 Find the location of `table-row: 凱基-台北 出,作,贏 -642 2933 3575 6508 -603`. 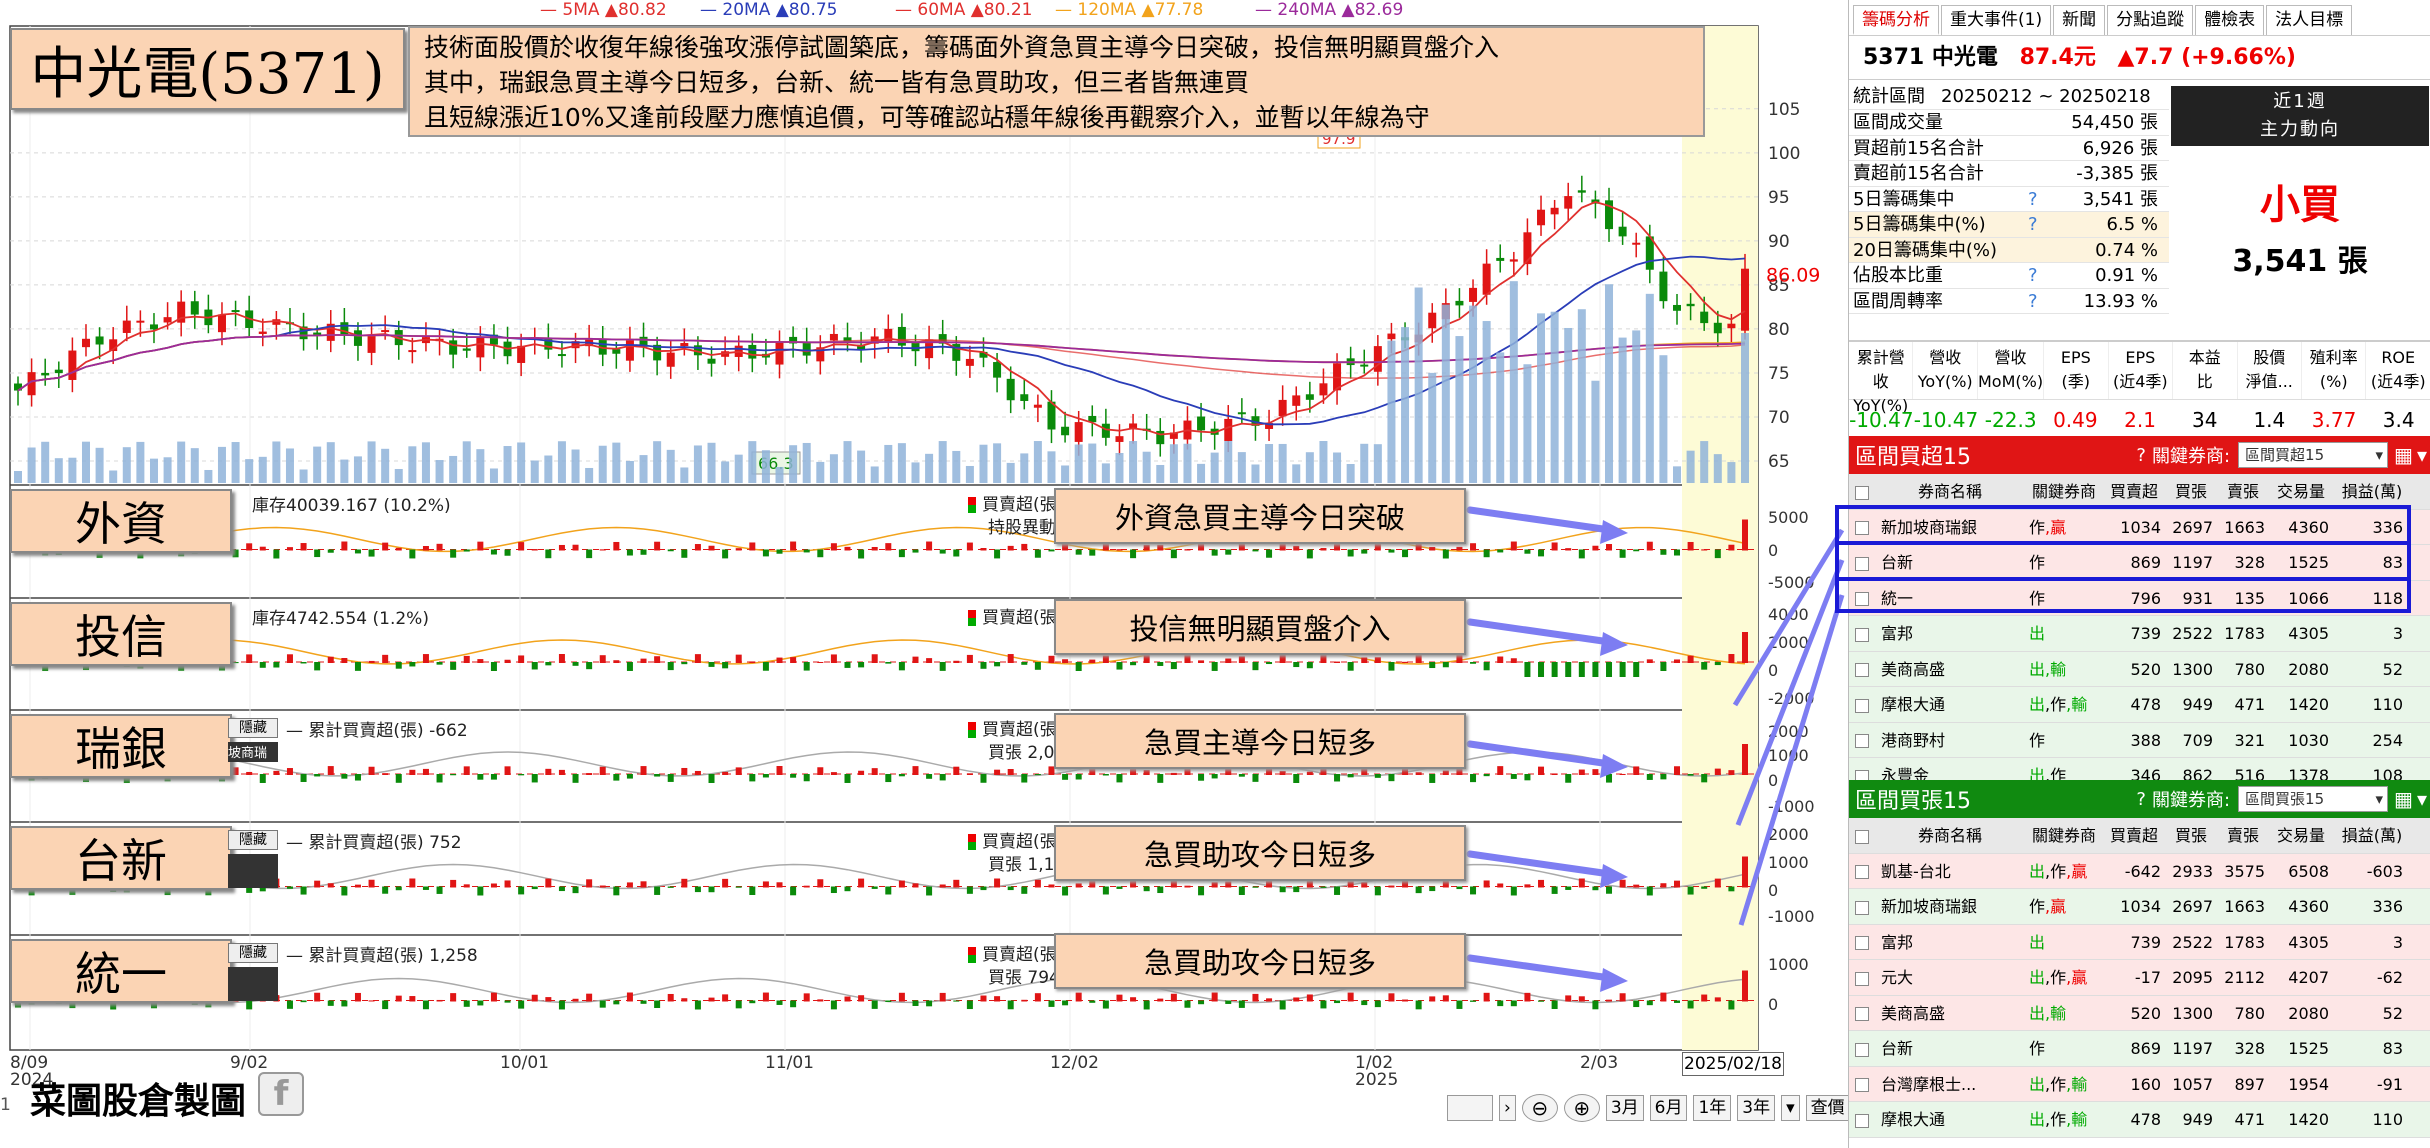

table-row: 凱基-台北 出,作,贏 -642 2933 3575 6508 -603 is located at coordinates (2139, 871).